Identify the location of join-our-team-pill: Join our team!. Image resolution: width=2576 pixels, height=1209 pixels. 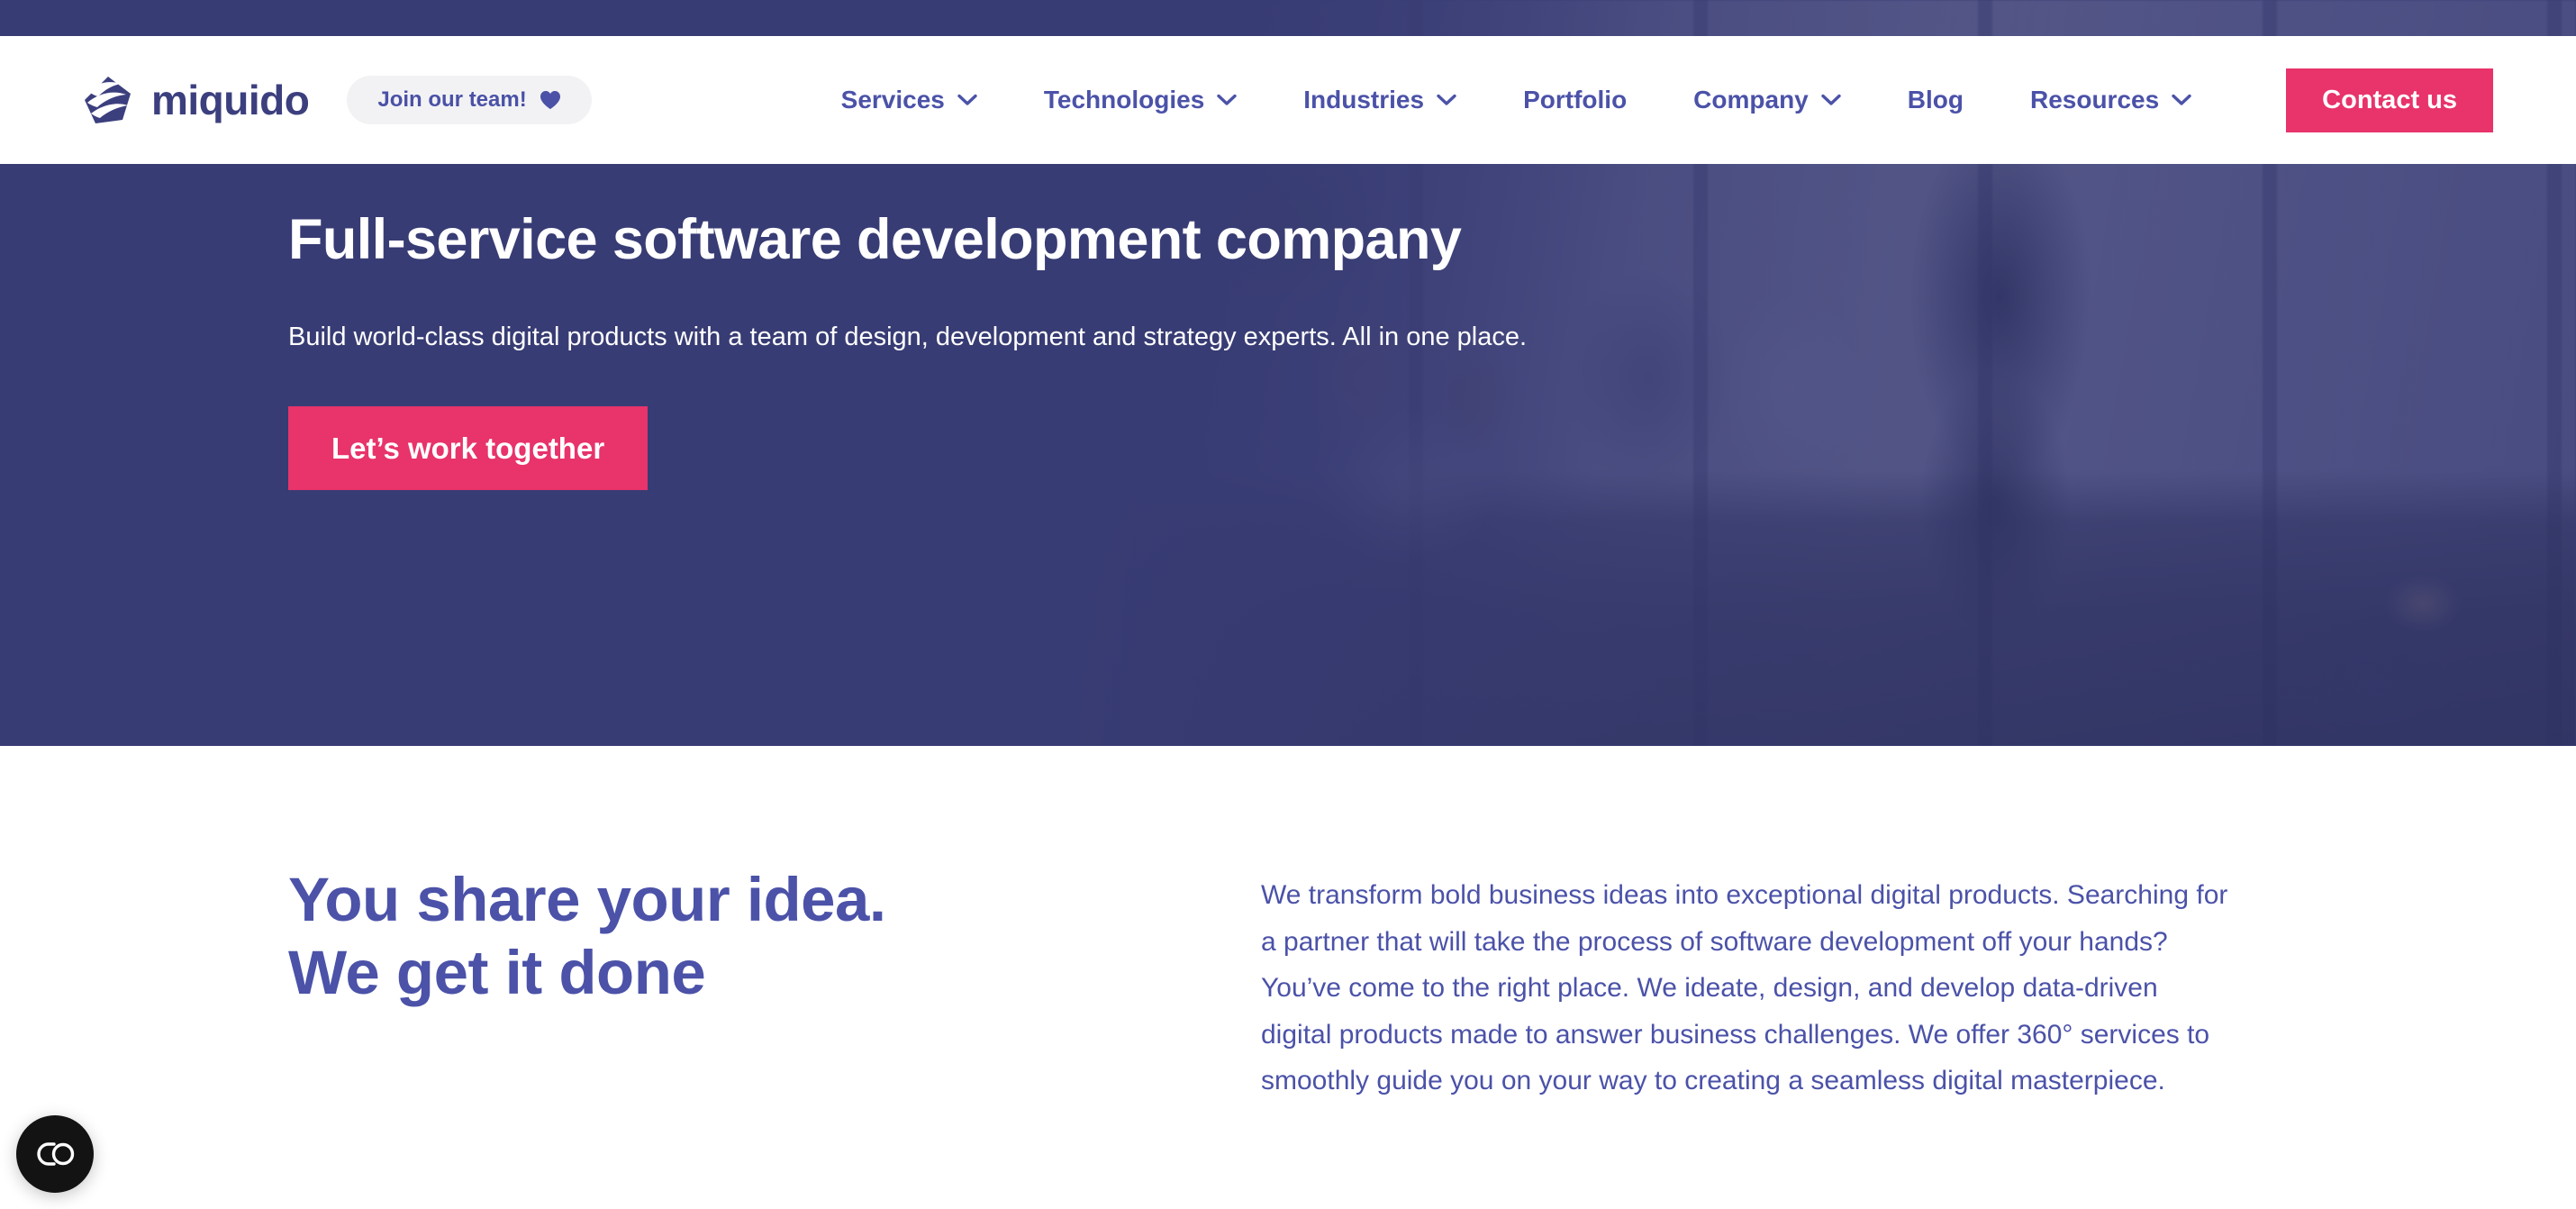
(469, 100).